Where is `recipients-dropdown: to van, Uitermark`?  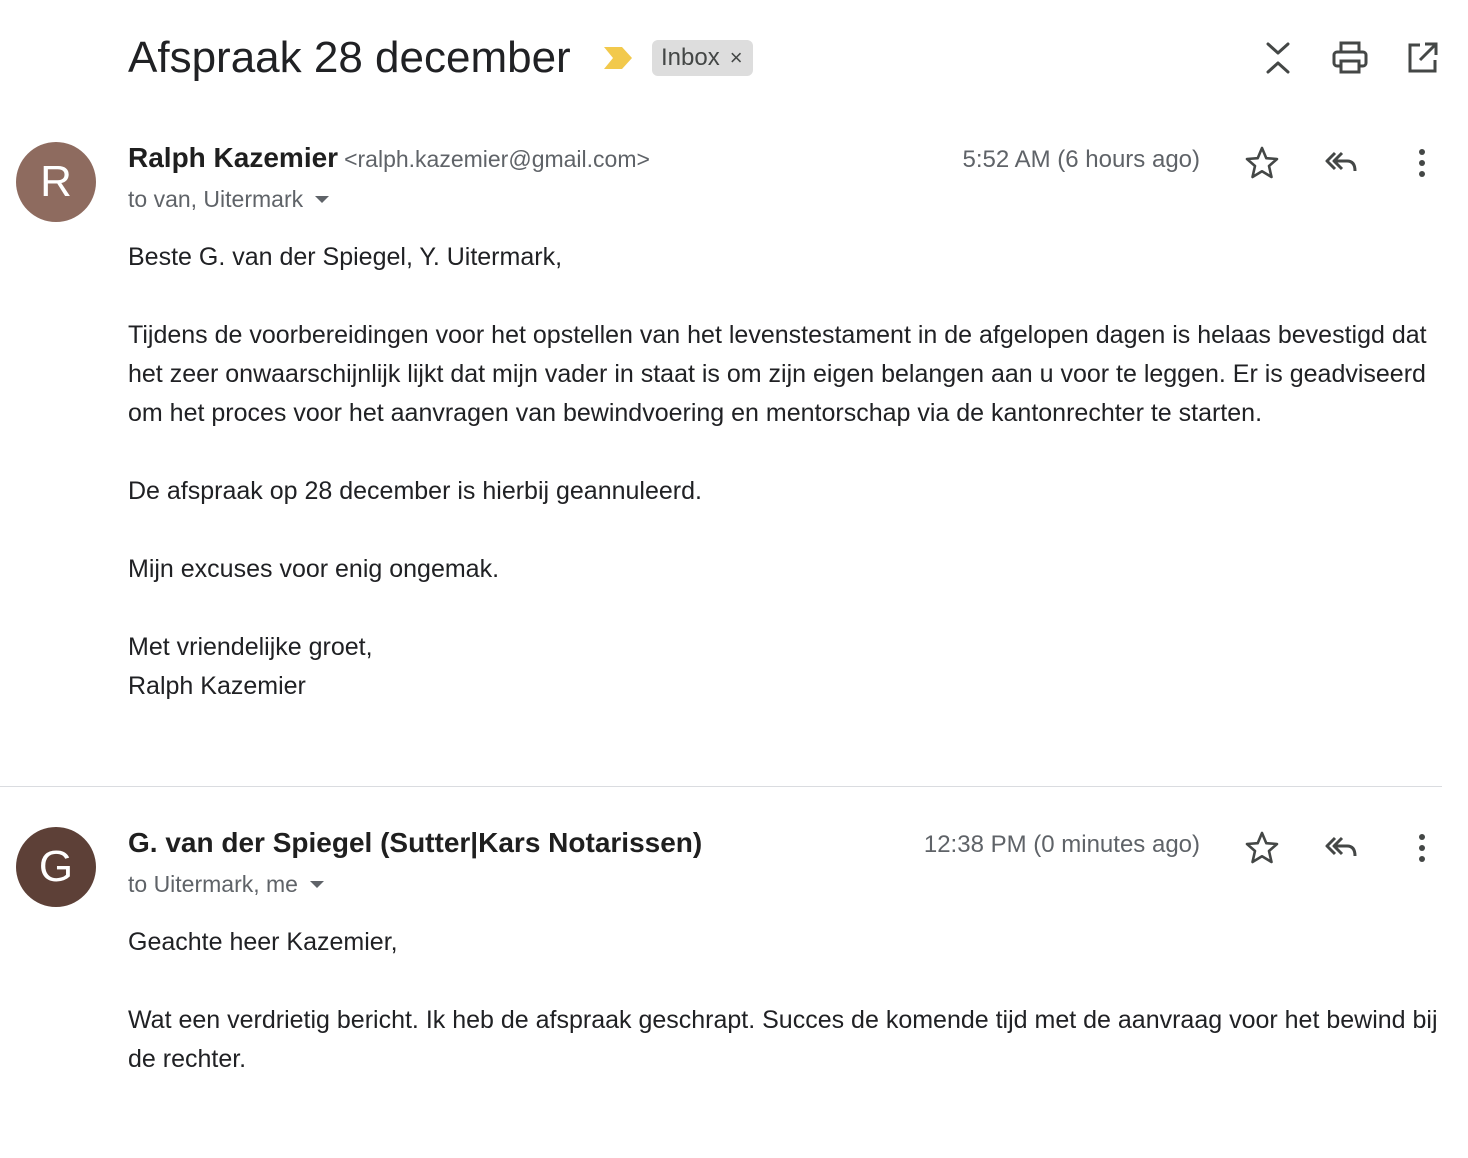
recipients-dropdown: to van, Uitermark is located at coordinates (229, 199).